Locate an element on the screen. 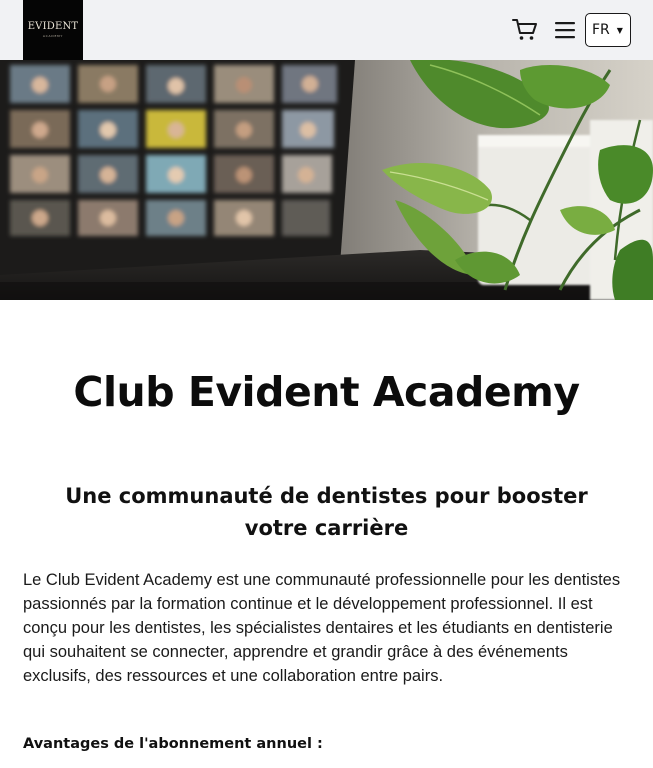  evident-academy-logo: EVIDENT ACADEMY is located at coordinates (53, 30).